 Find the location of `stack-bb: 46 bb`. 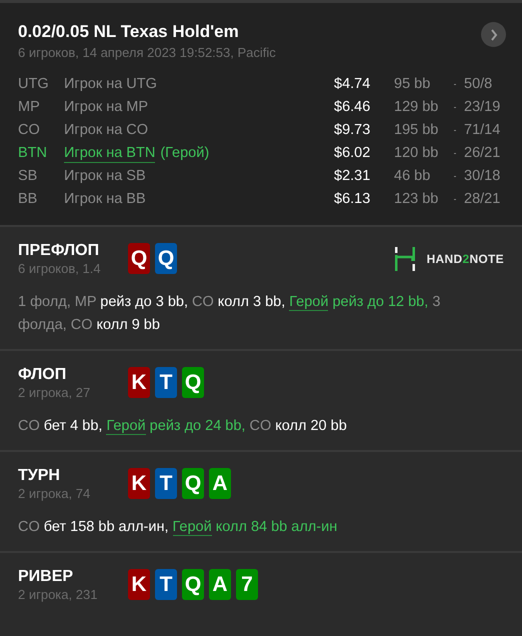

stack-bb: 46 bb is located at coordinates (413, 176).